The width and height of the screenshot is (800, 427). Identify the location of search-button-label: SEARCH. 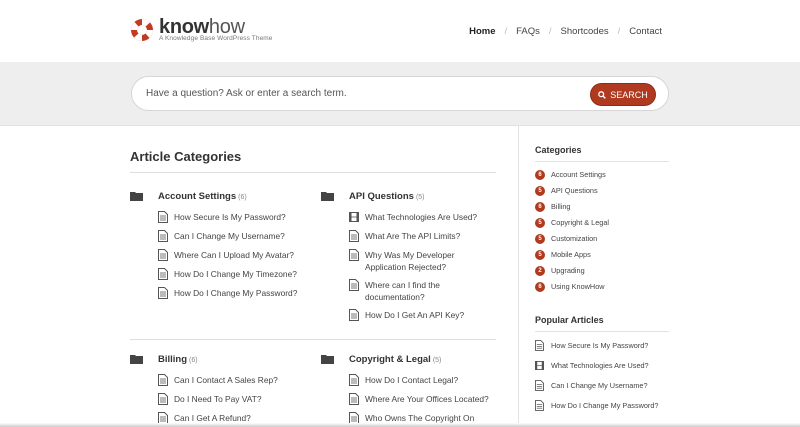
(629, 94).